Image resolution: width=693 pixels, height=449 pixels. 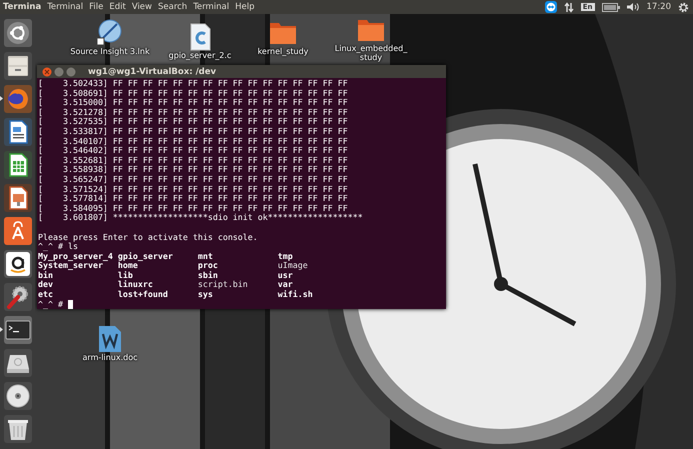 What do you see at coordinates (110, 52) in the screenshot?
I see `icon-label: Source Insight 3.lnk` at bounding box center [110, 52].